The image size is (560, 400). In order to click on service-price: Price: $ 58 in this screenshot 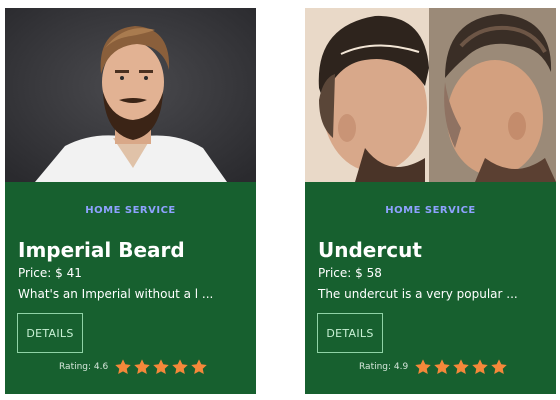, I will do `click(350, 273)`.